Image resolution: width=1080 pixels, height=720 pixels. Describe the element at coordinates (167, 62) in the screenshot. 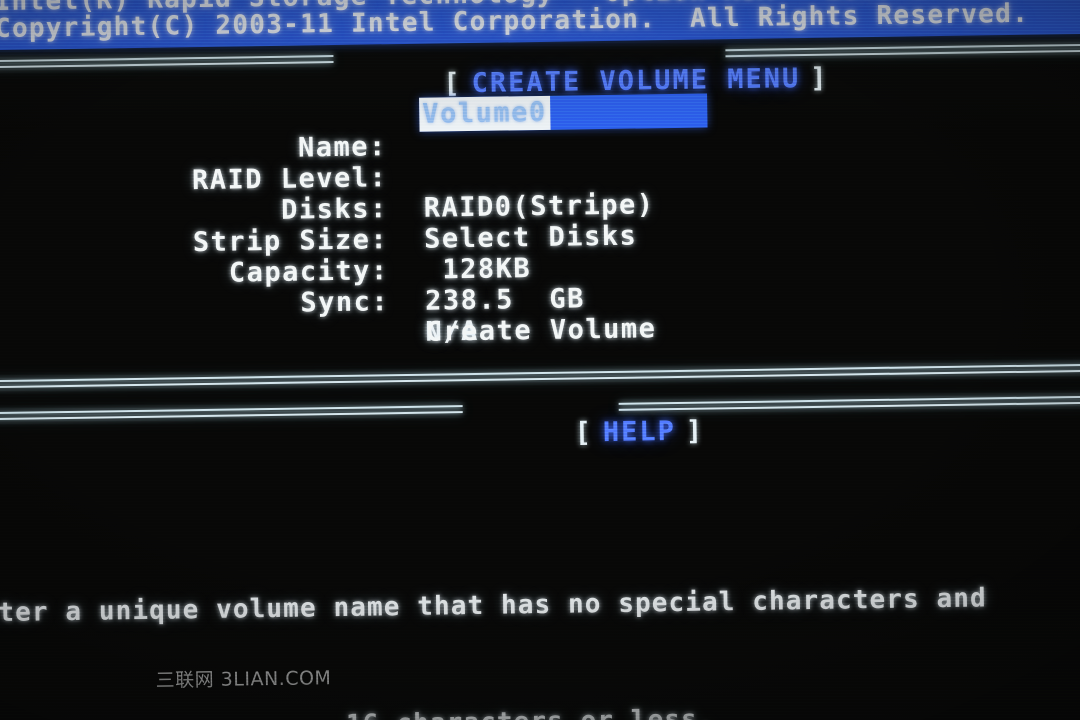

I see `menu-header-rule-left` at that location.